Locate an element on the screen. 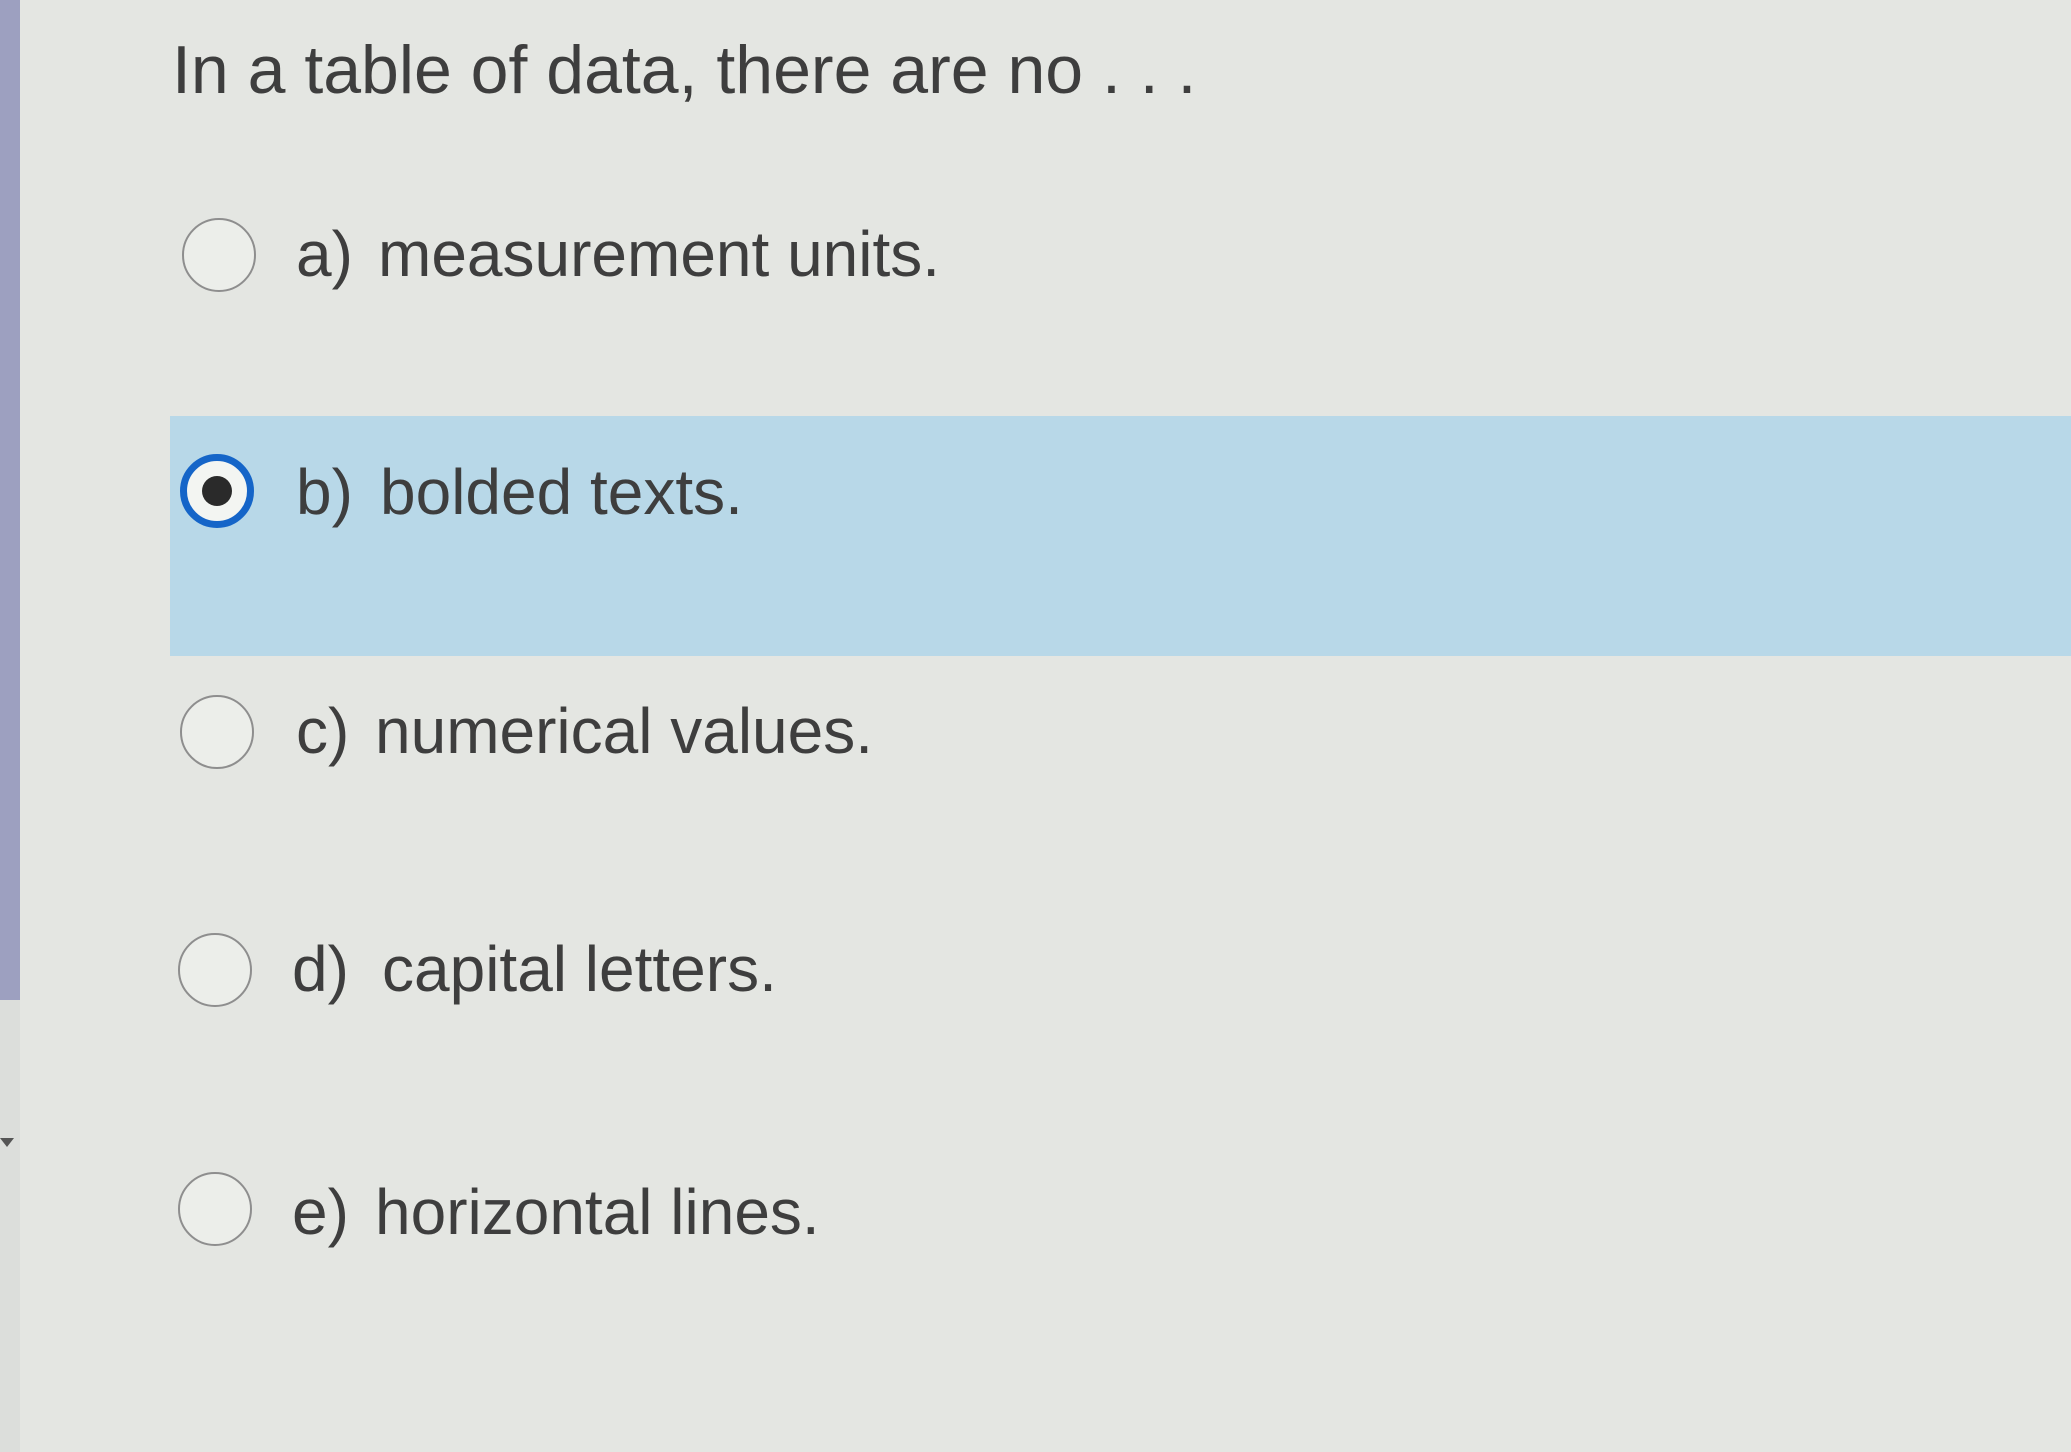 The width and height of the screenshot is (2071, 1452). option-letter-e: e) is located at coordinates (320, 1212).